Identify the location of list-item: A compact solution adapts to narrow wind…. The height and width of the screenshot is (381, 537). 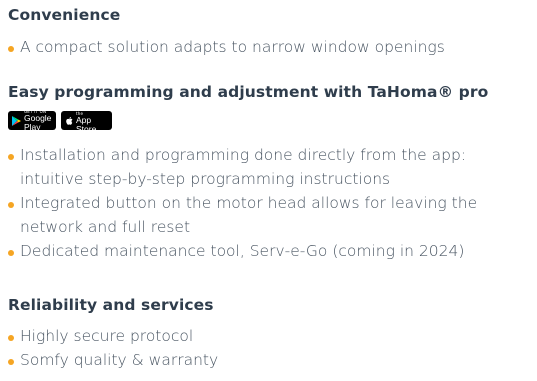
(269, 47).